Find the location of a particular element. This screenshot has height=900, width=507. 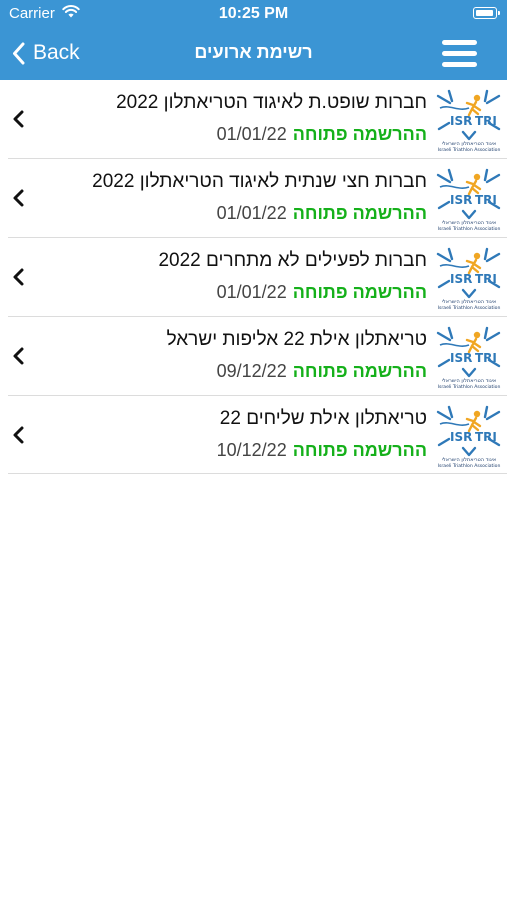

navigation-bar: Back רשימת ארועים is located at coordinates (253, 54).